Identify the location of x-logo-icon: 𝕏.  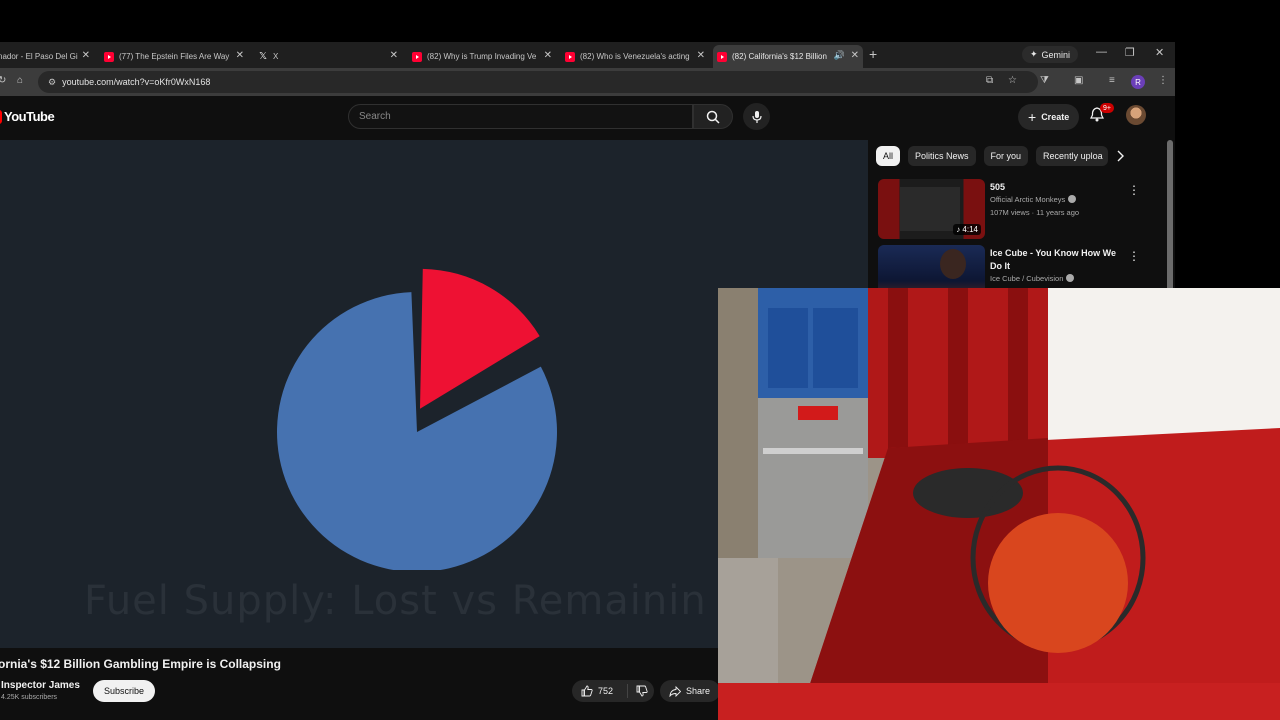
(263, 56).